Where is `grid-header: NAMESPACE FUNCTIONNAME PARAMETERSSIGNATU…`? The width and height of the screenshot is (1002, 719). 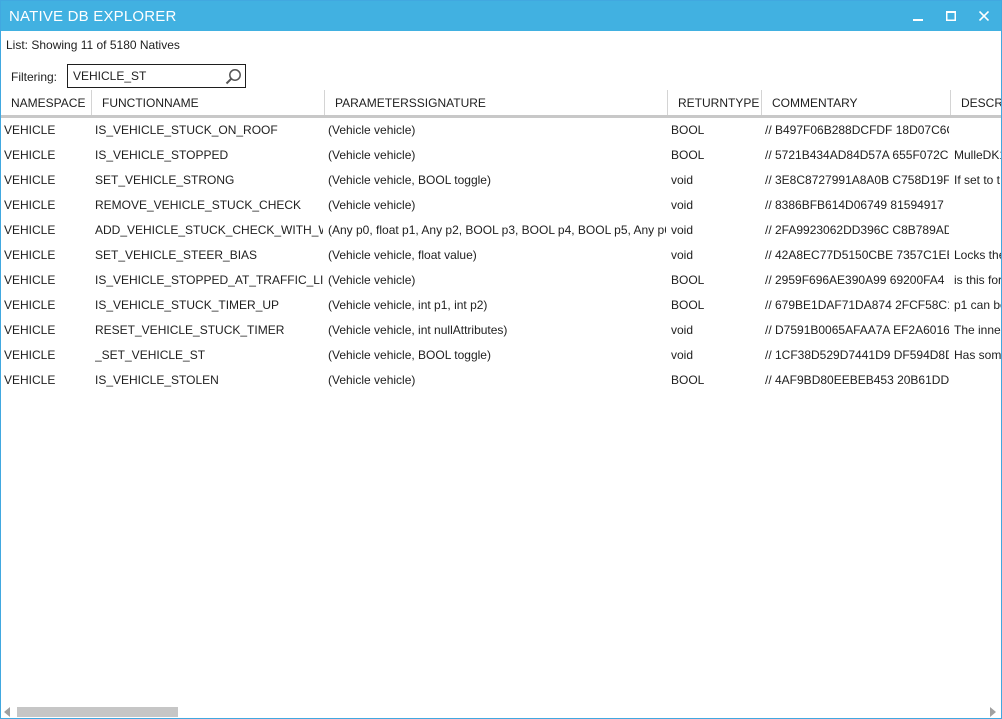 grid-header: NAMESPACE FUNCTIONNAME PARAMETERSSIGNATU… is located at coordinates (501, 104).